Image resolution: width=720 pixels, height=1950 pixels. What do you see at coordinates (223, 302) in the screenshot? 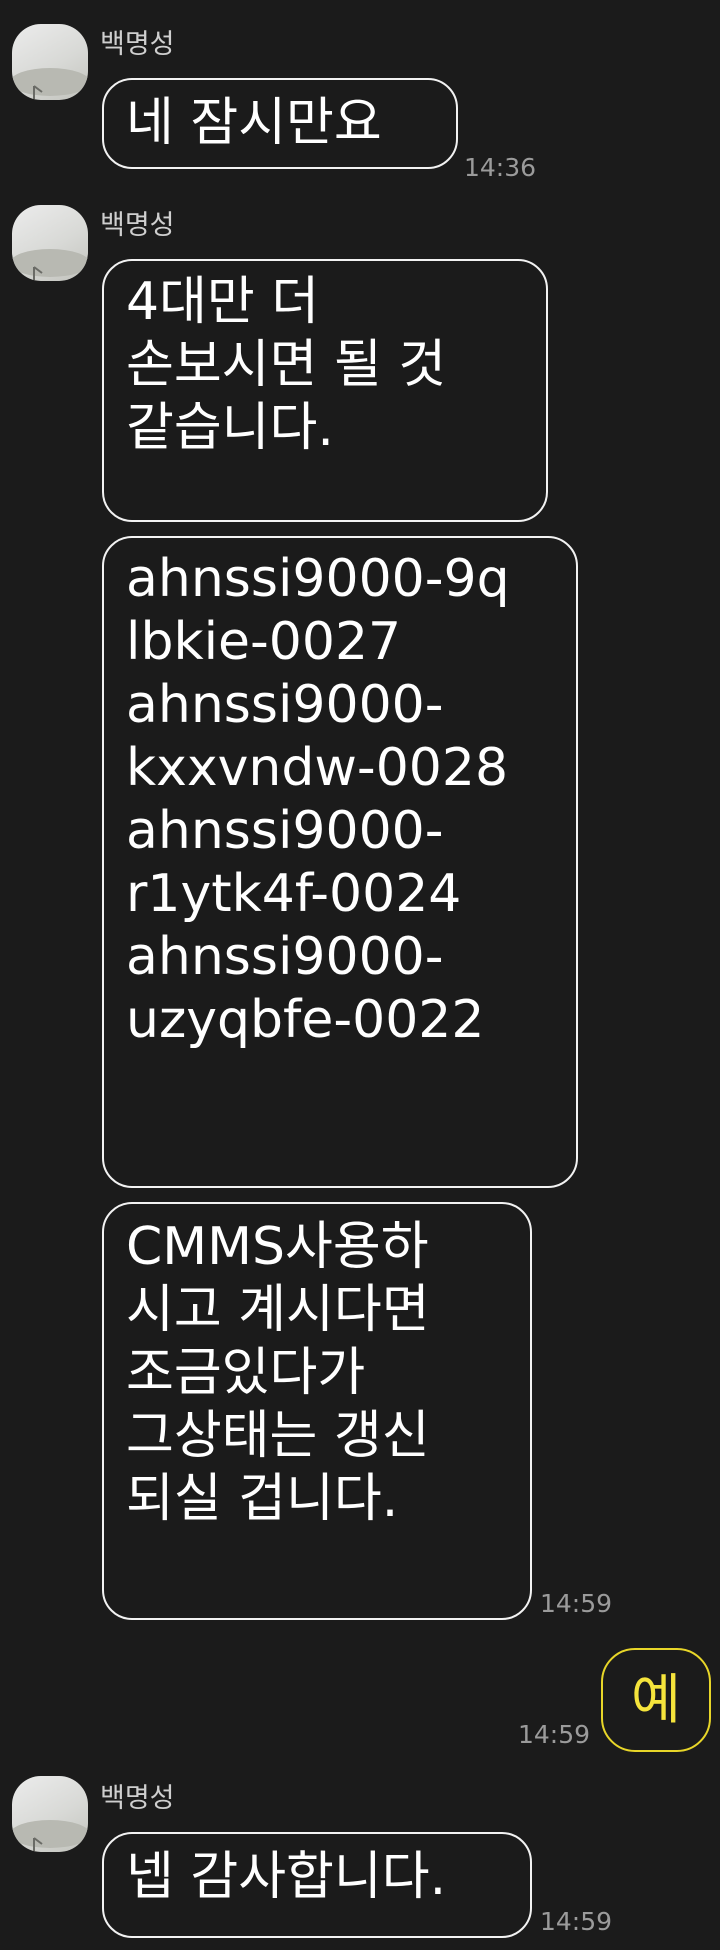
I see `message-text-line: 4대만 더` at bounding box center [223, 302].